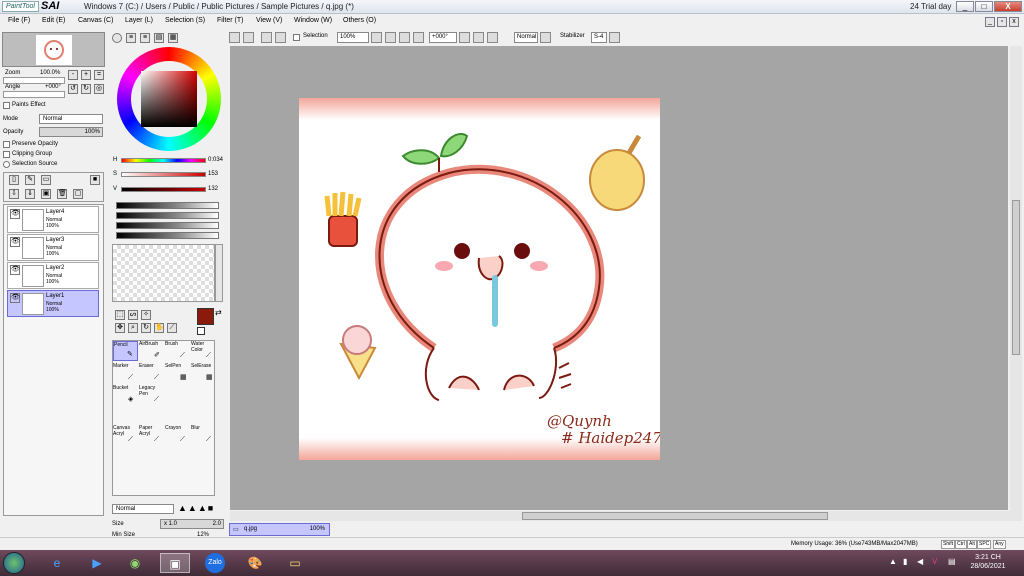 Image resolution: width=1024 pixels, height=576 pixels. What do you see at coordinates (464, 37) in the screenshot?
I see `rotate-ccw-icon` at bounding box center [464, 37].